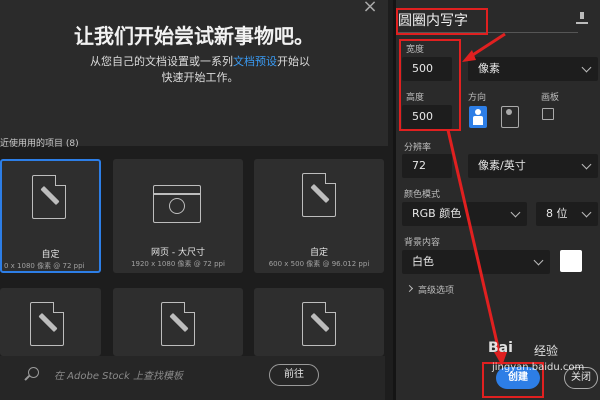 The height and width of the screenshot is (400, 600). Describe the element at coordinates (293, 61) in the screenshot. I see `welcome-subtitle-post: 开始以` at that location.